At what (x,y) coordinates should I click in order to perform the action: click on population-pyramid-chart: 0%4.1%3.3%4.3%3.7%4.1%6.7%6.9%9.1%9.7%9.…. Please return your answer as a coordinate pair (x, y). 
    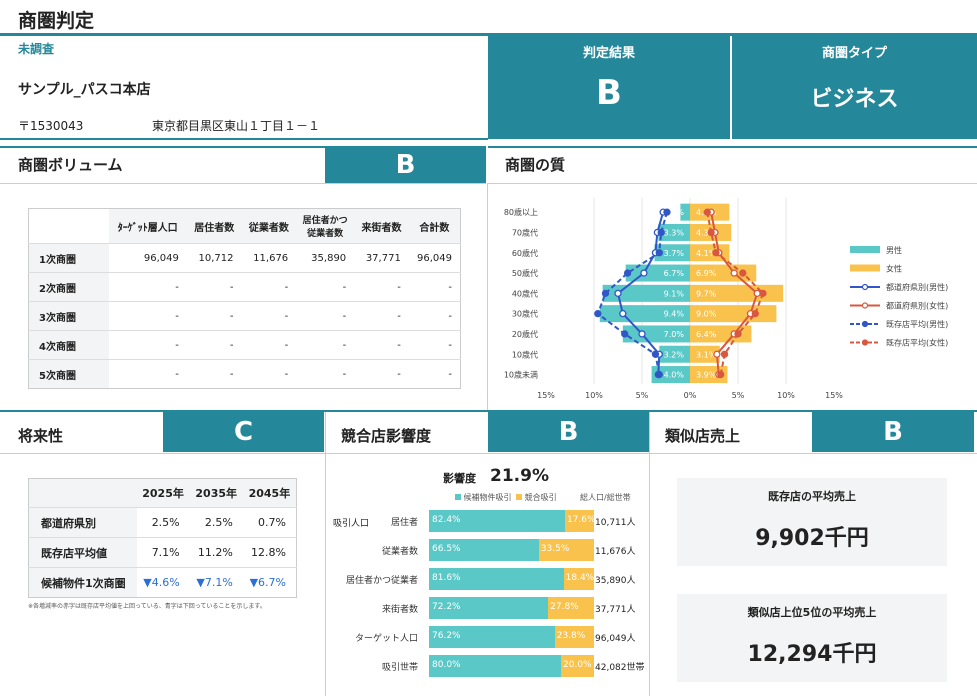
    Looking at the image, I should click on (726, 299).